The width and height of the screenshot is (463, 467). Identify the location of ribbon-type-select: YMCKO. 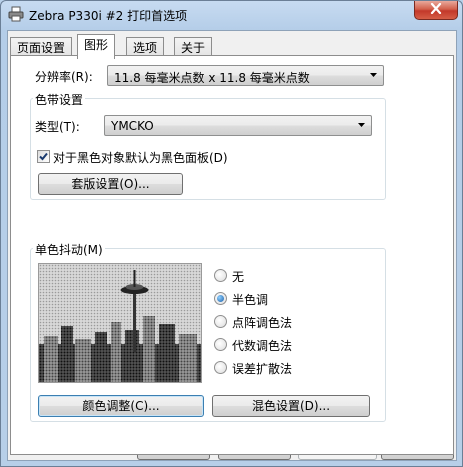
(238, 125).